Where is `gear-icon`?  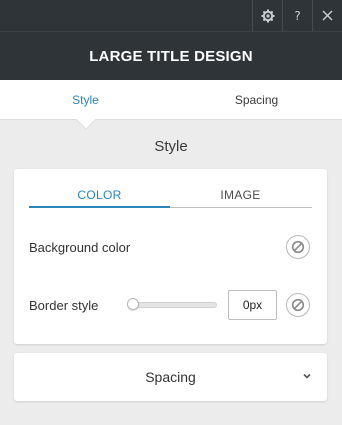 gear-icon is located at coordinates (267, 15).